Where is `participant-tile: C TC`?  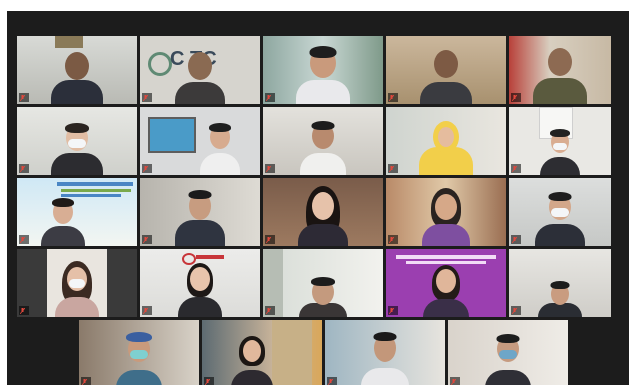 participant-tile: C TC is located at coordinates (200, 70).